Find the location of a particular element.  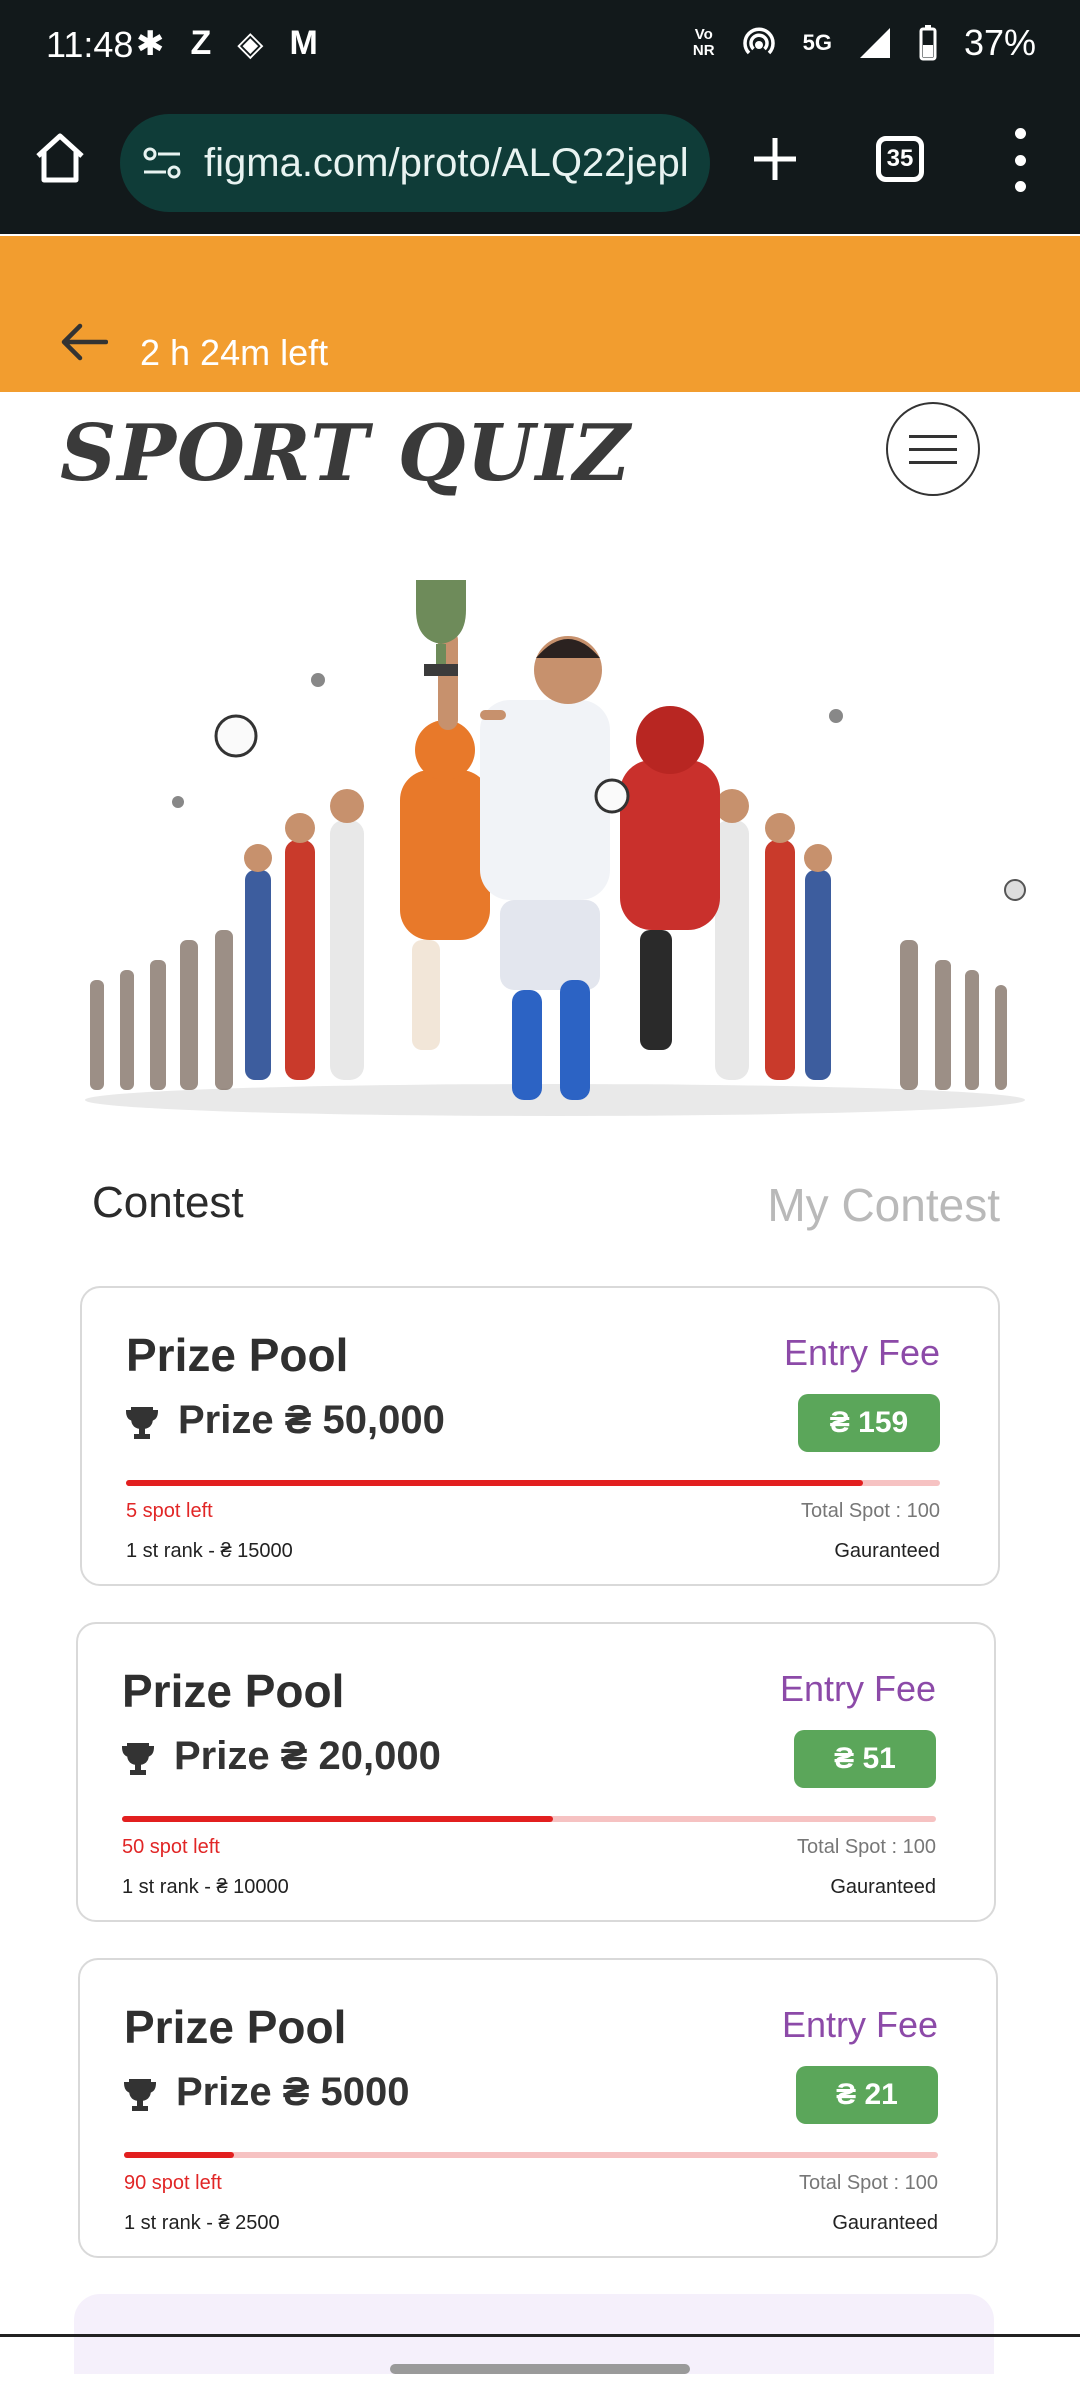

hotspot-icon is located at coordinates (758, 41).